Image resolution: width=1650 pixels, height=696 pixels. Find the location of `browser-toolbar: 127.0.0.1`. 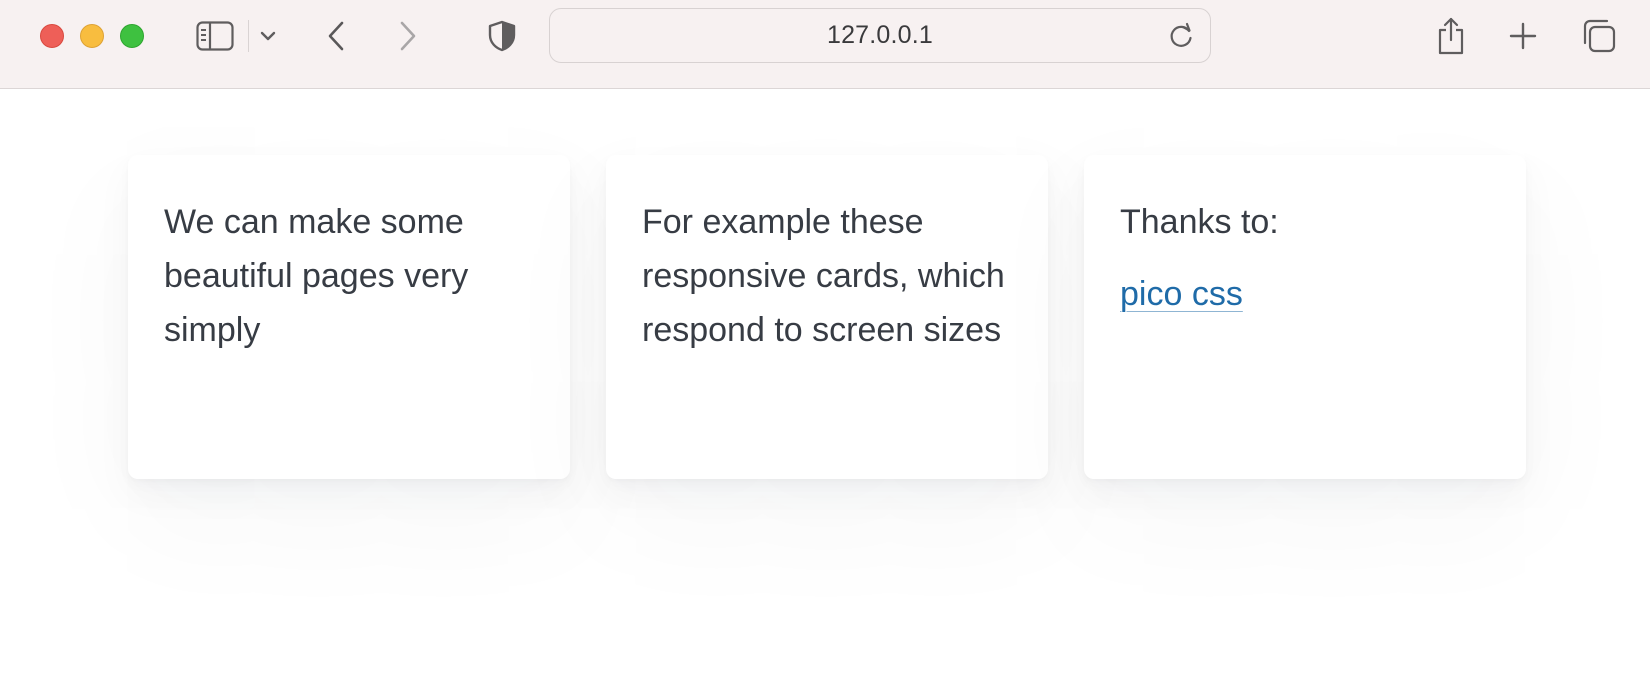

browser-toolbar: 127.0.0.1 is located at coordinates (825, 44).